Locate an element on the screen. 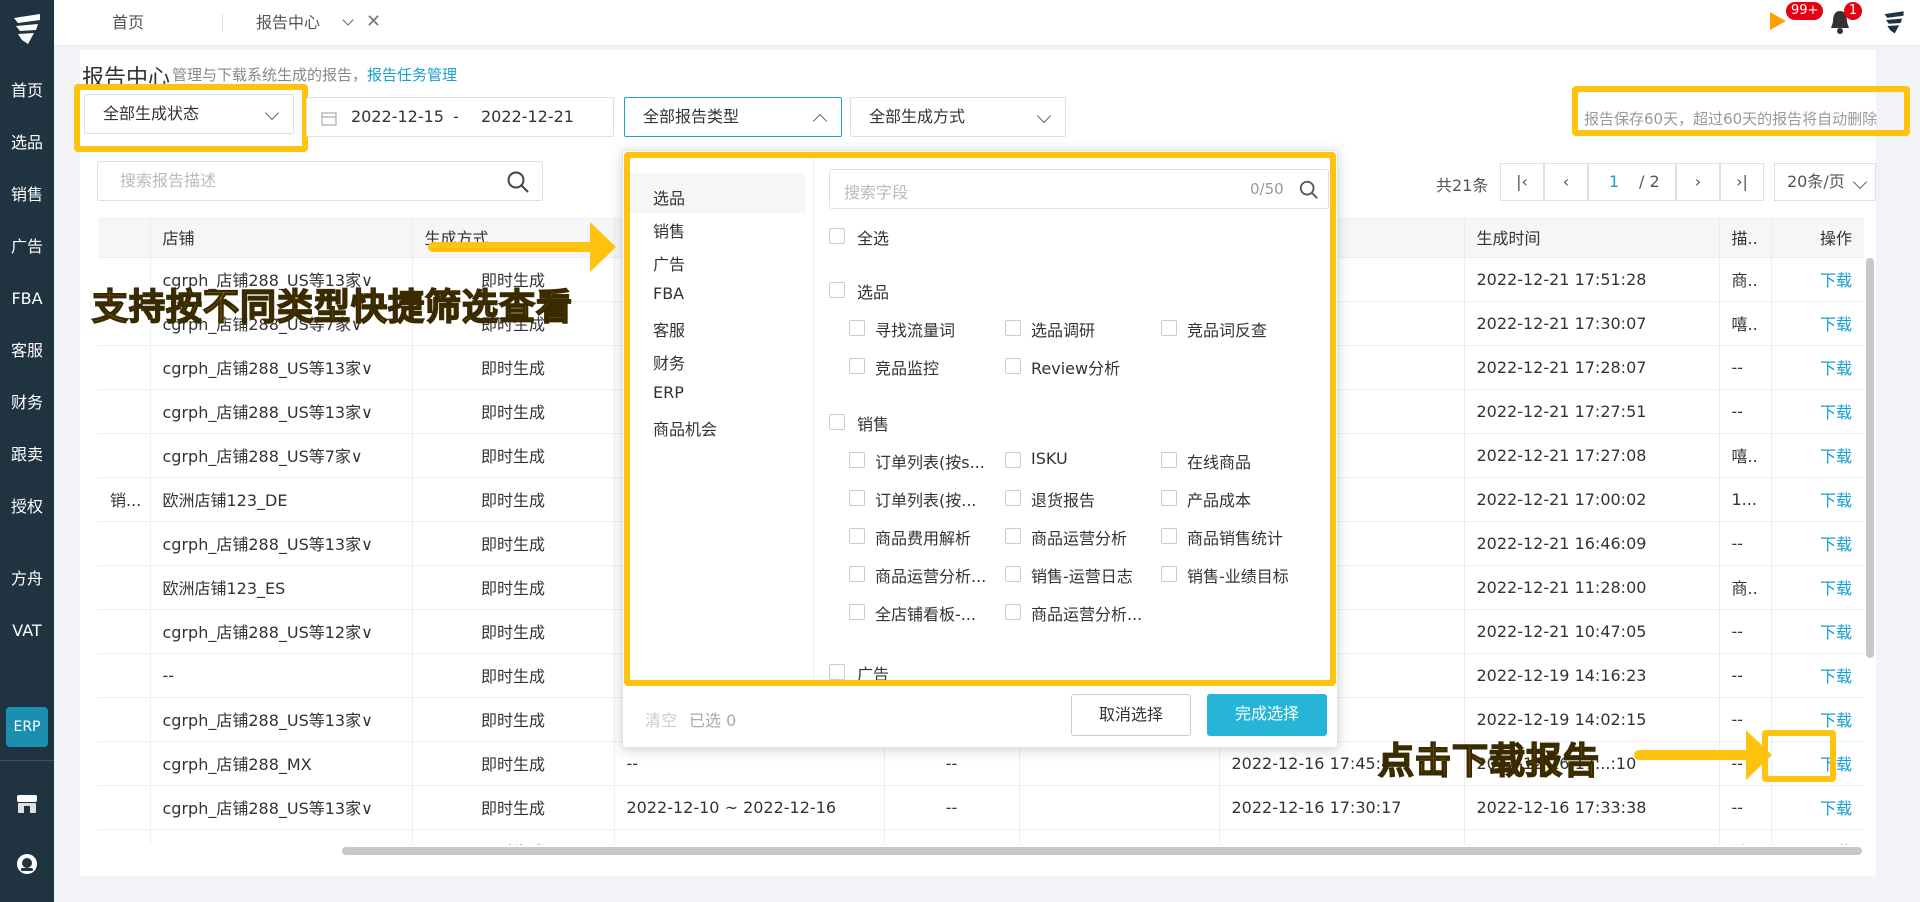 This screenshot has height=902, width=1920. sidebar: 首页选品销售广告 FBA 客服财务跟卖授权方舟 VAT ERP is located at coordinates (27, 451).